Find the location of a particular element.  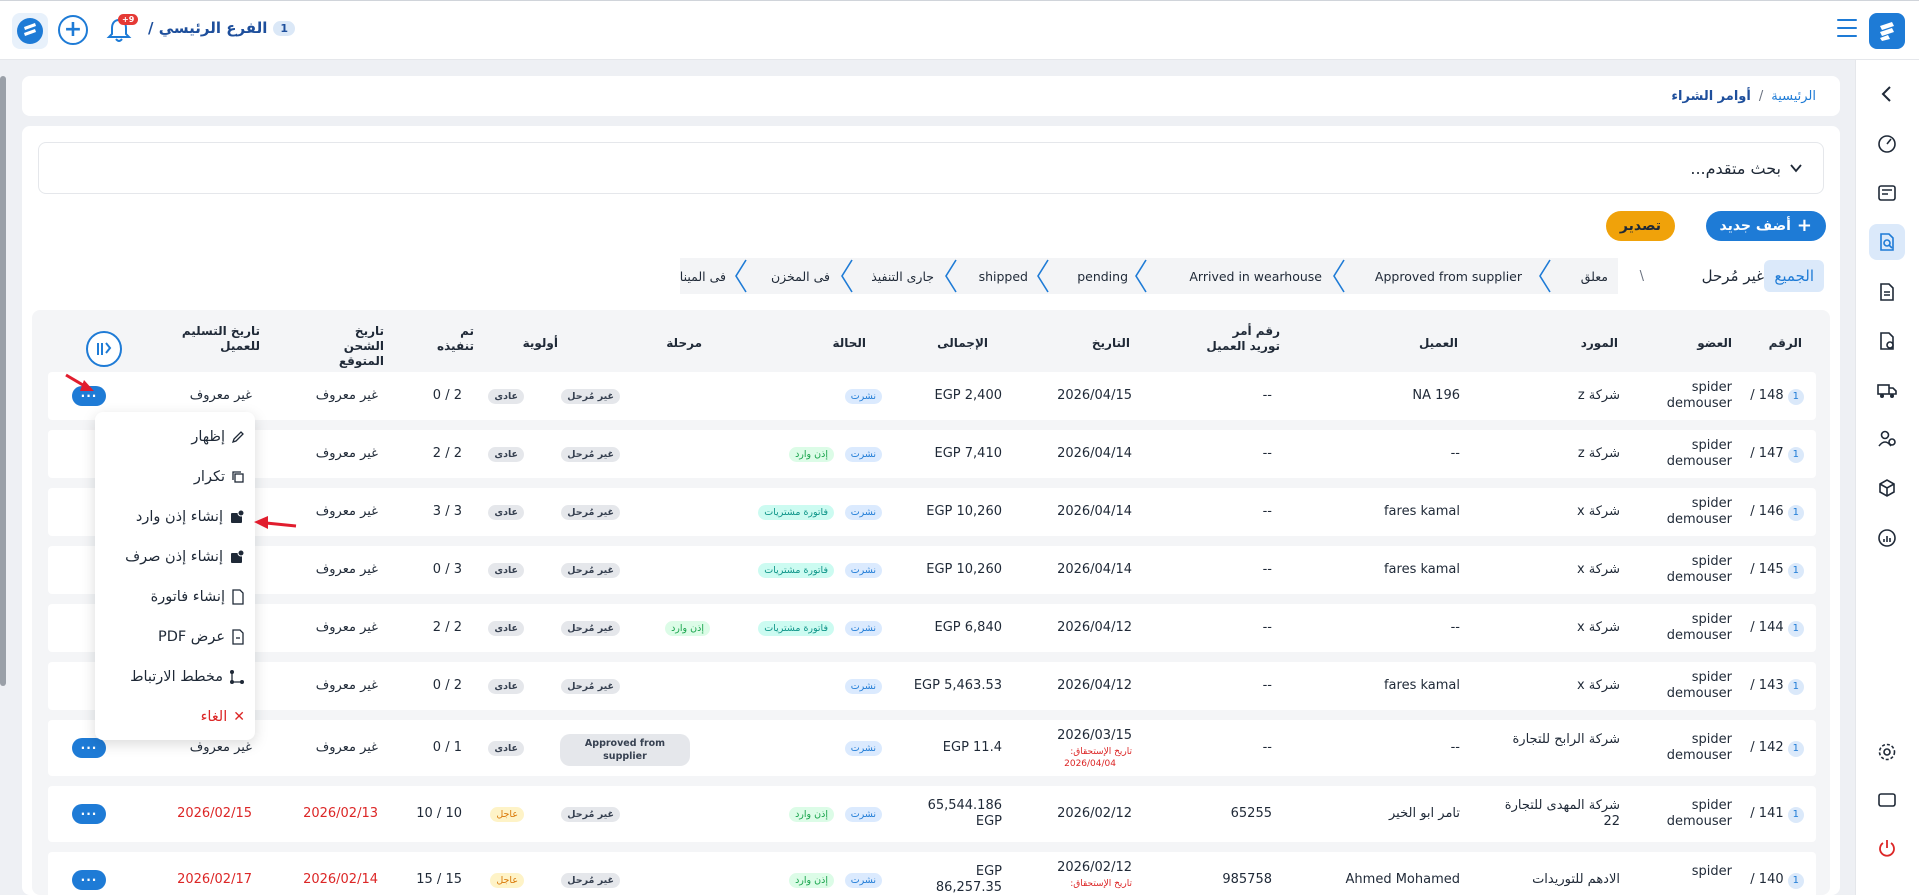

fullscreen-window-icon is located at coordinates (1887, 800).